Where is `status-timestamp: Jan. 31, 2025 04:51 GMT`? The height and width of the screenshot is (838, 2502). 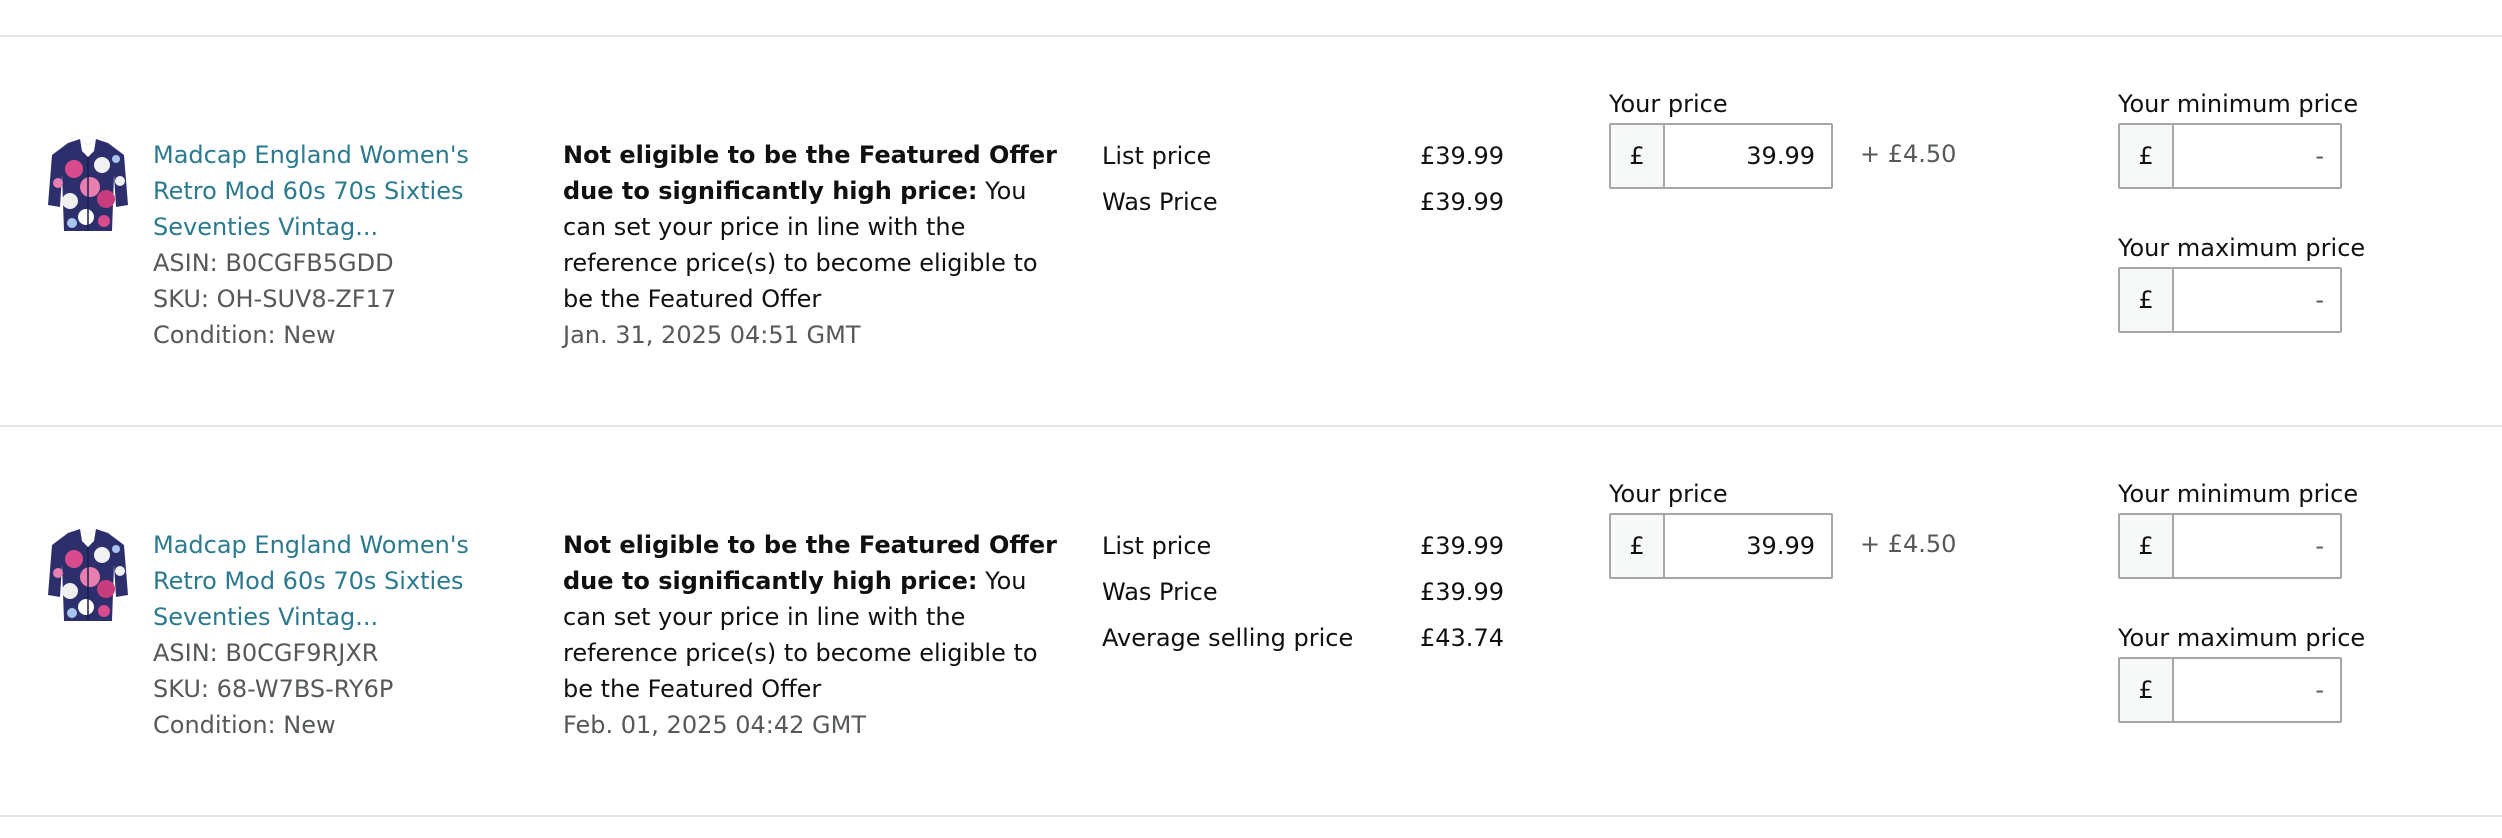
status-timestamp: Jan. 31, 2025 04:51 GMT is located at coordinates (712, 335).